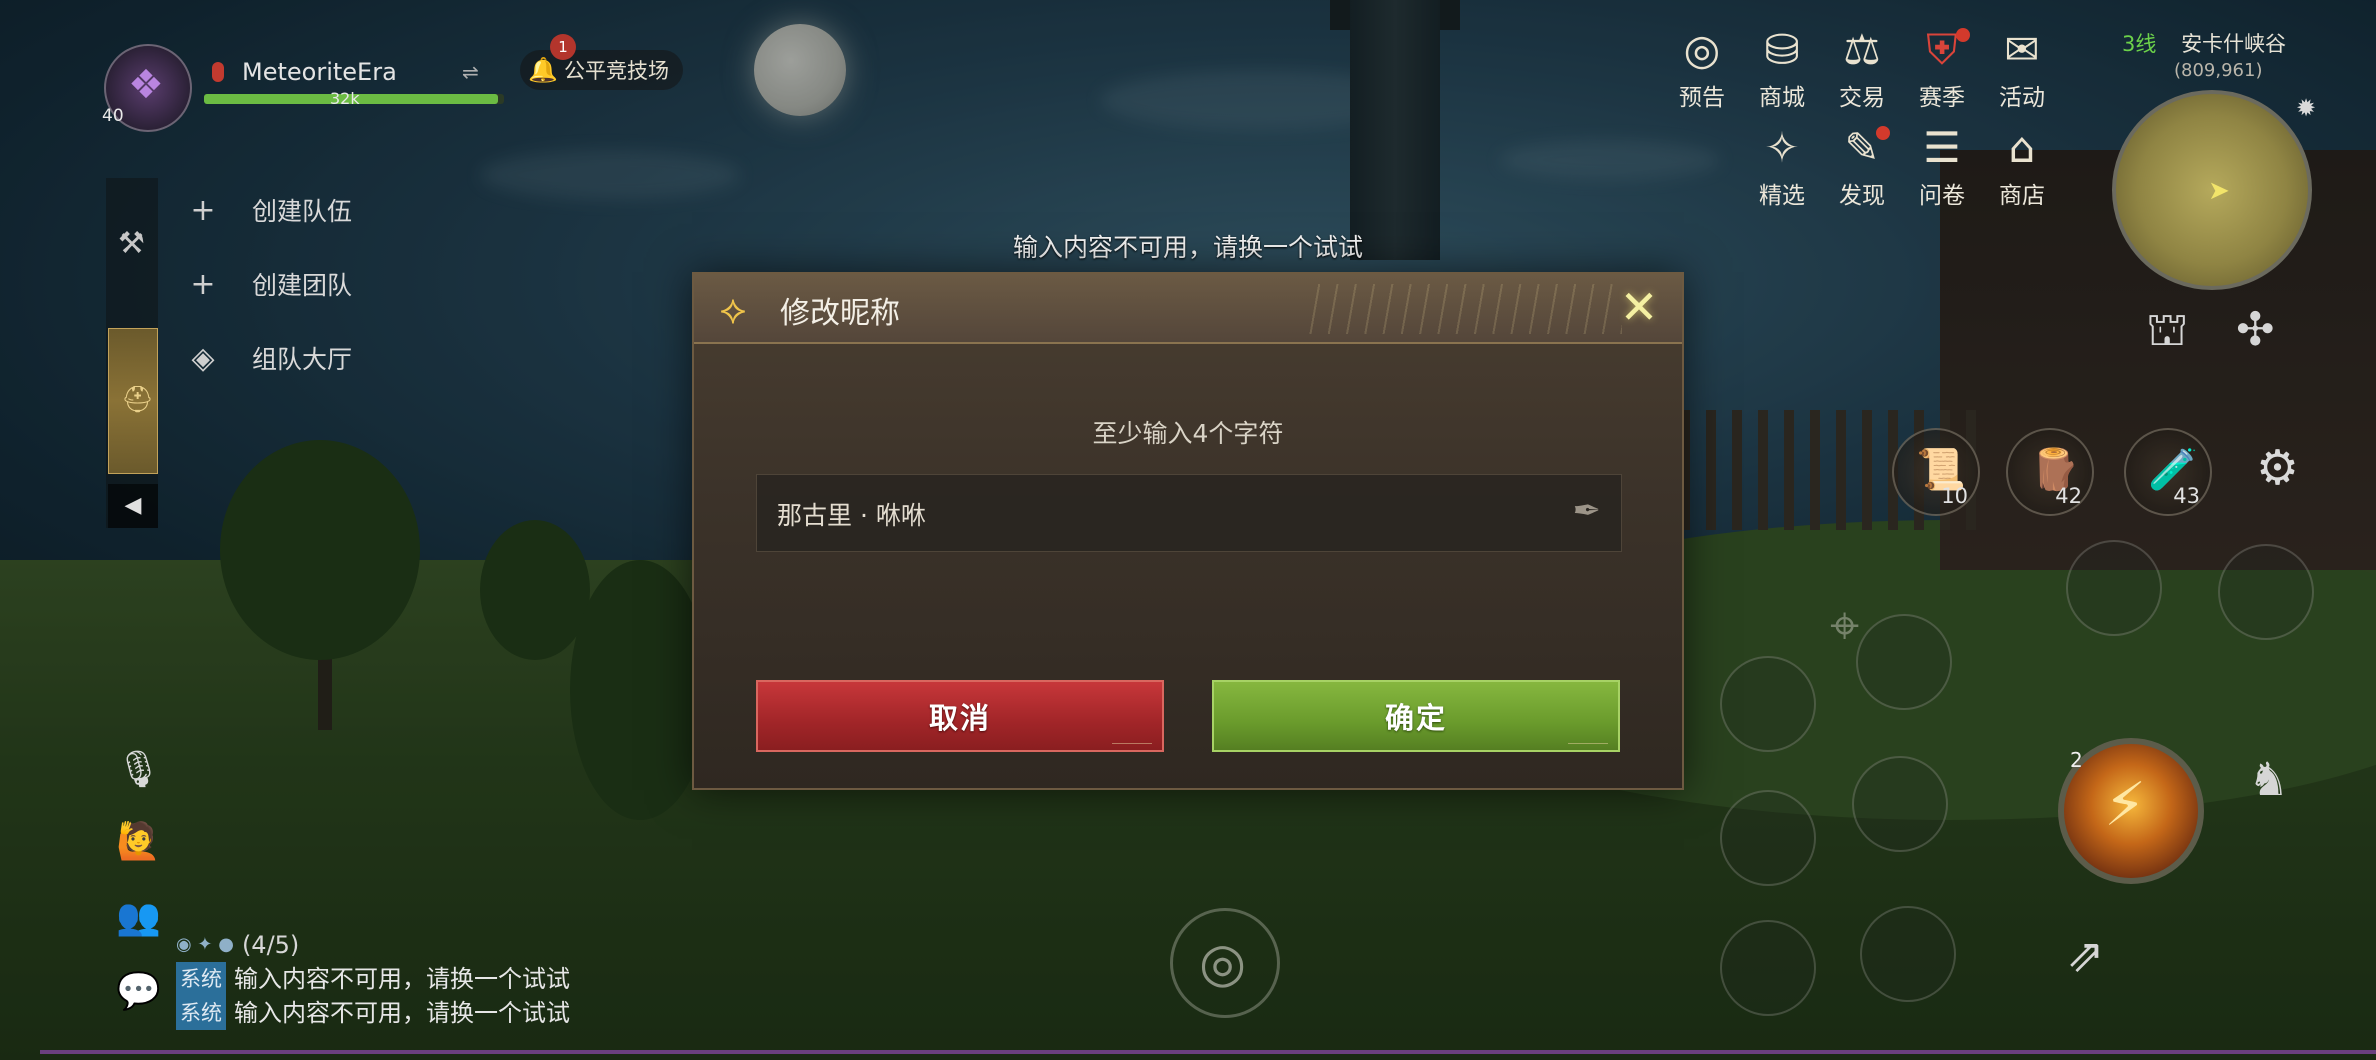 This screenshot has height=1060, width=2376. What do you see at coordinates (203, 284) in the screenshot?
I see `plus-icon: +` at bounding box center [203, 284].